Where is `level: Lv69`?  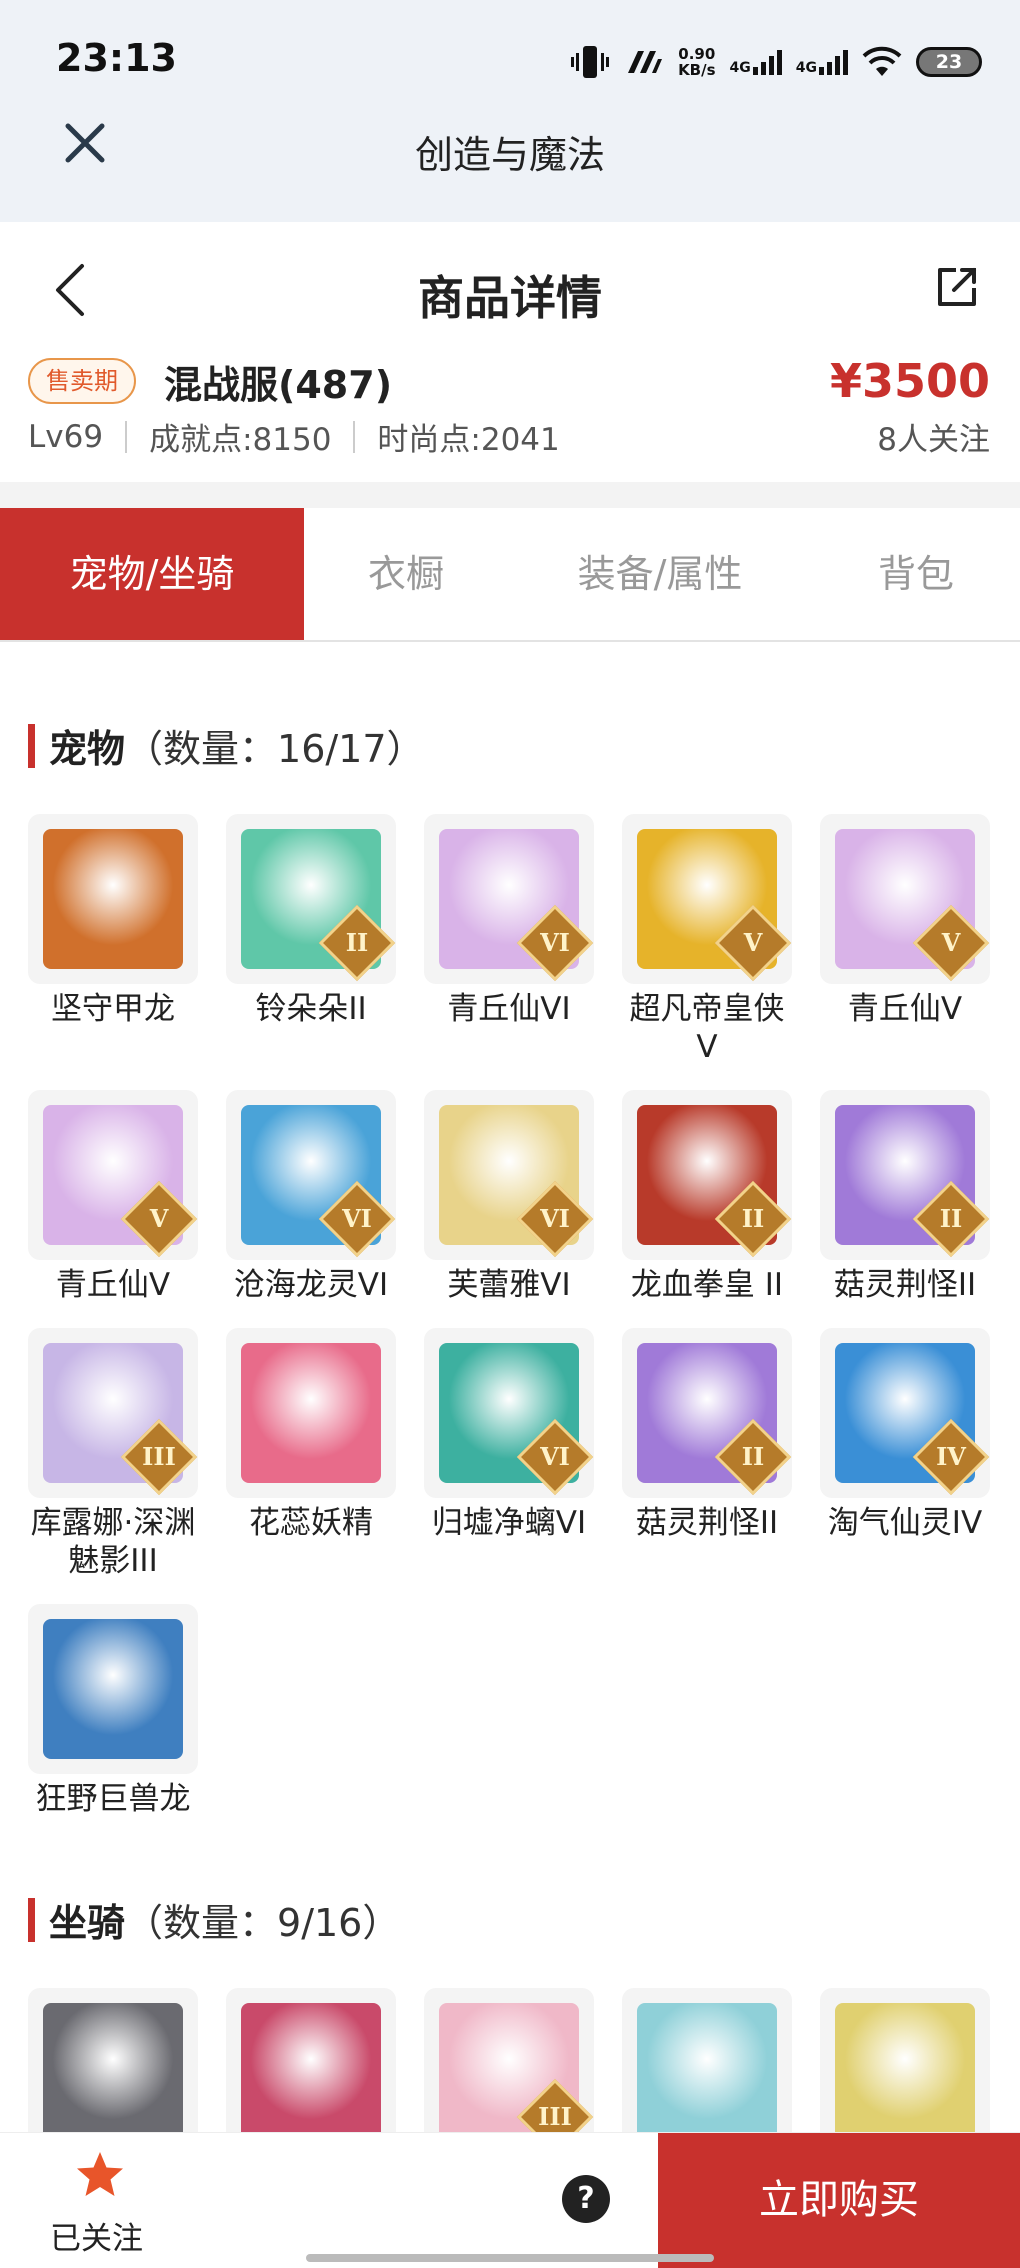
level: Lv69 is located at coordinates (66, 436).